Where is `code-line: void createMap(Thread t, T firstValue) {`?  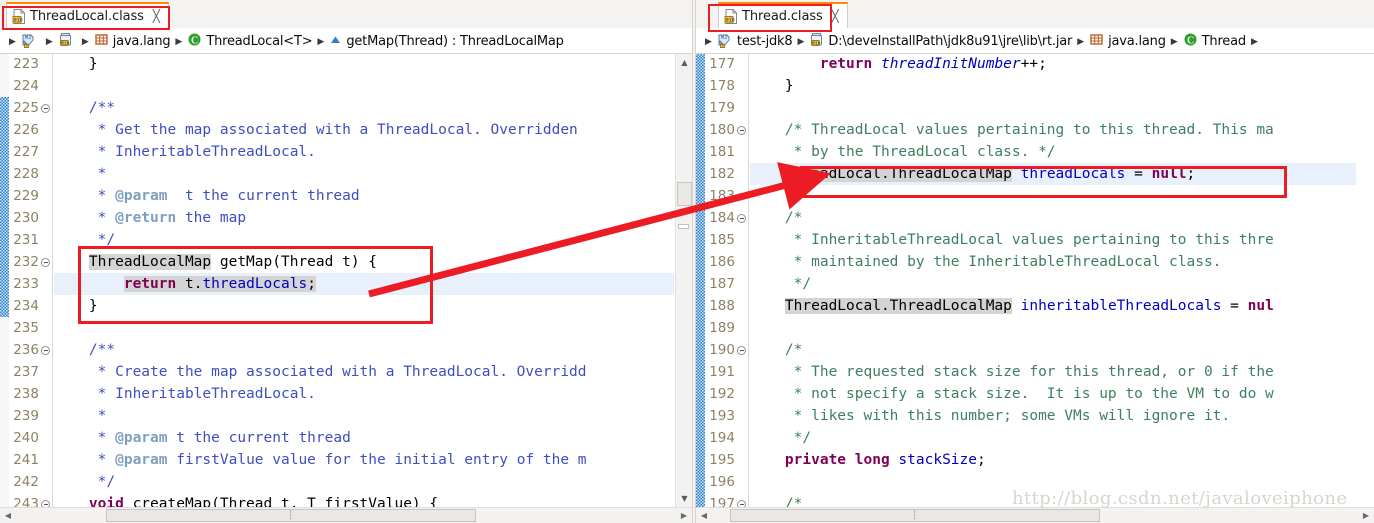
code-line: void createMap(Thread t, T firstValue) { is located at coordinates (364, 500).